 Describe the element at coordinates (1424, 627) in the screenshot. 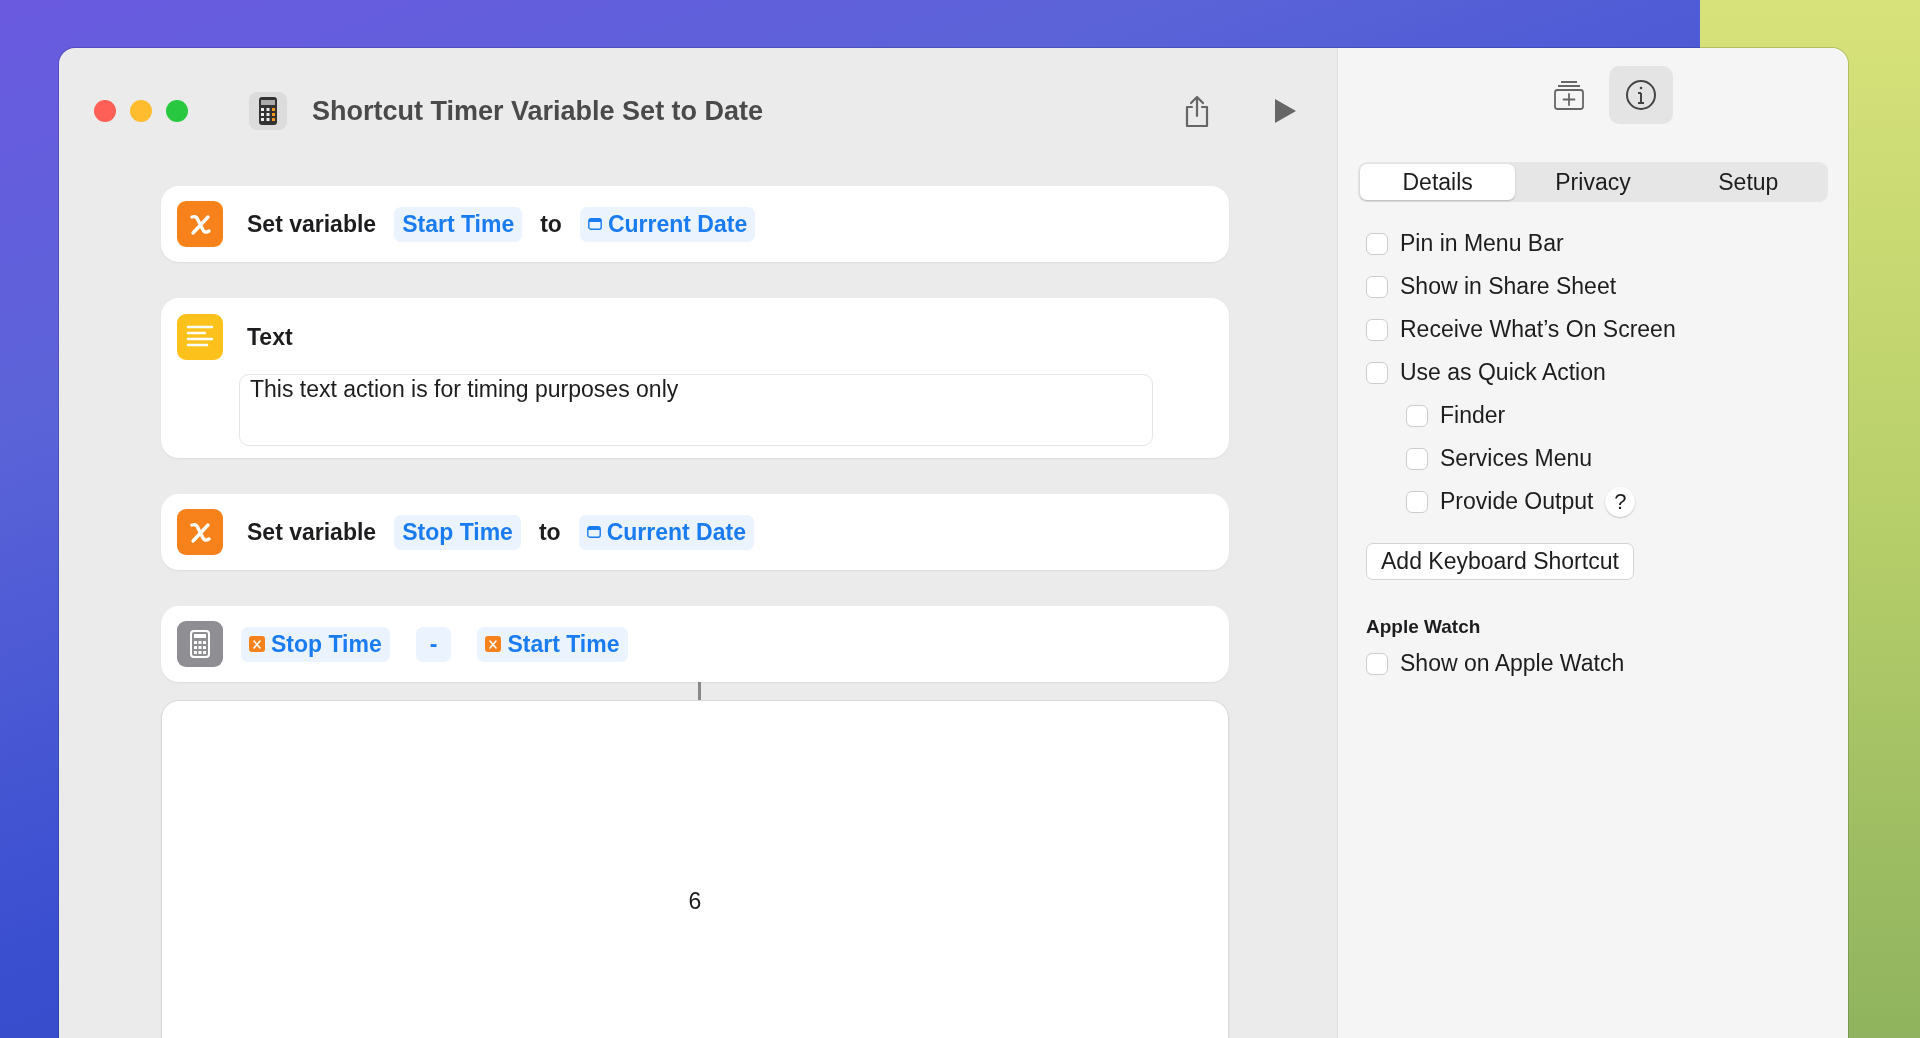

I see `section-title: Apple Watch` at that location.